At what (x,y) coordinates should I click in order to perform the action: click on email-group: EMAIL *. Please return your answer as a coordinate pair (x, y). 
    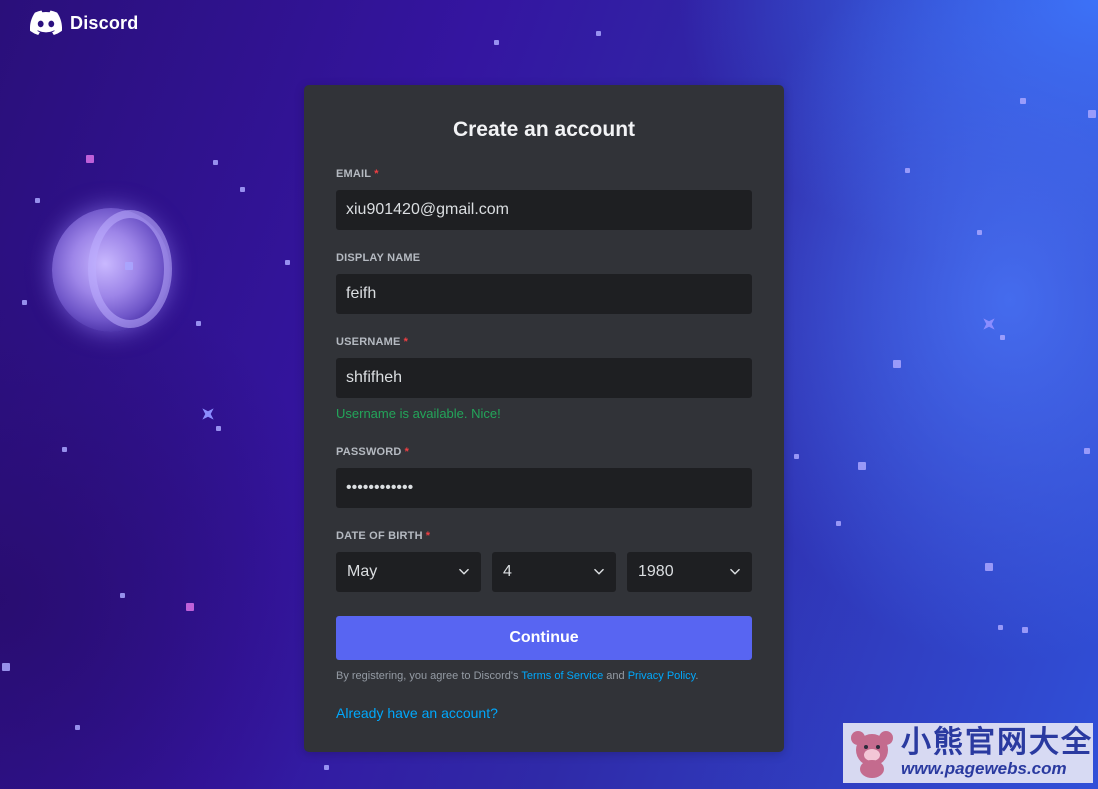
    Looking at the image, I should click on (544, 199).